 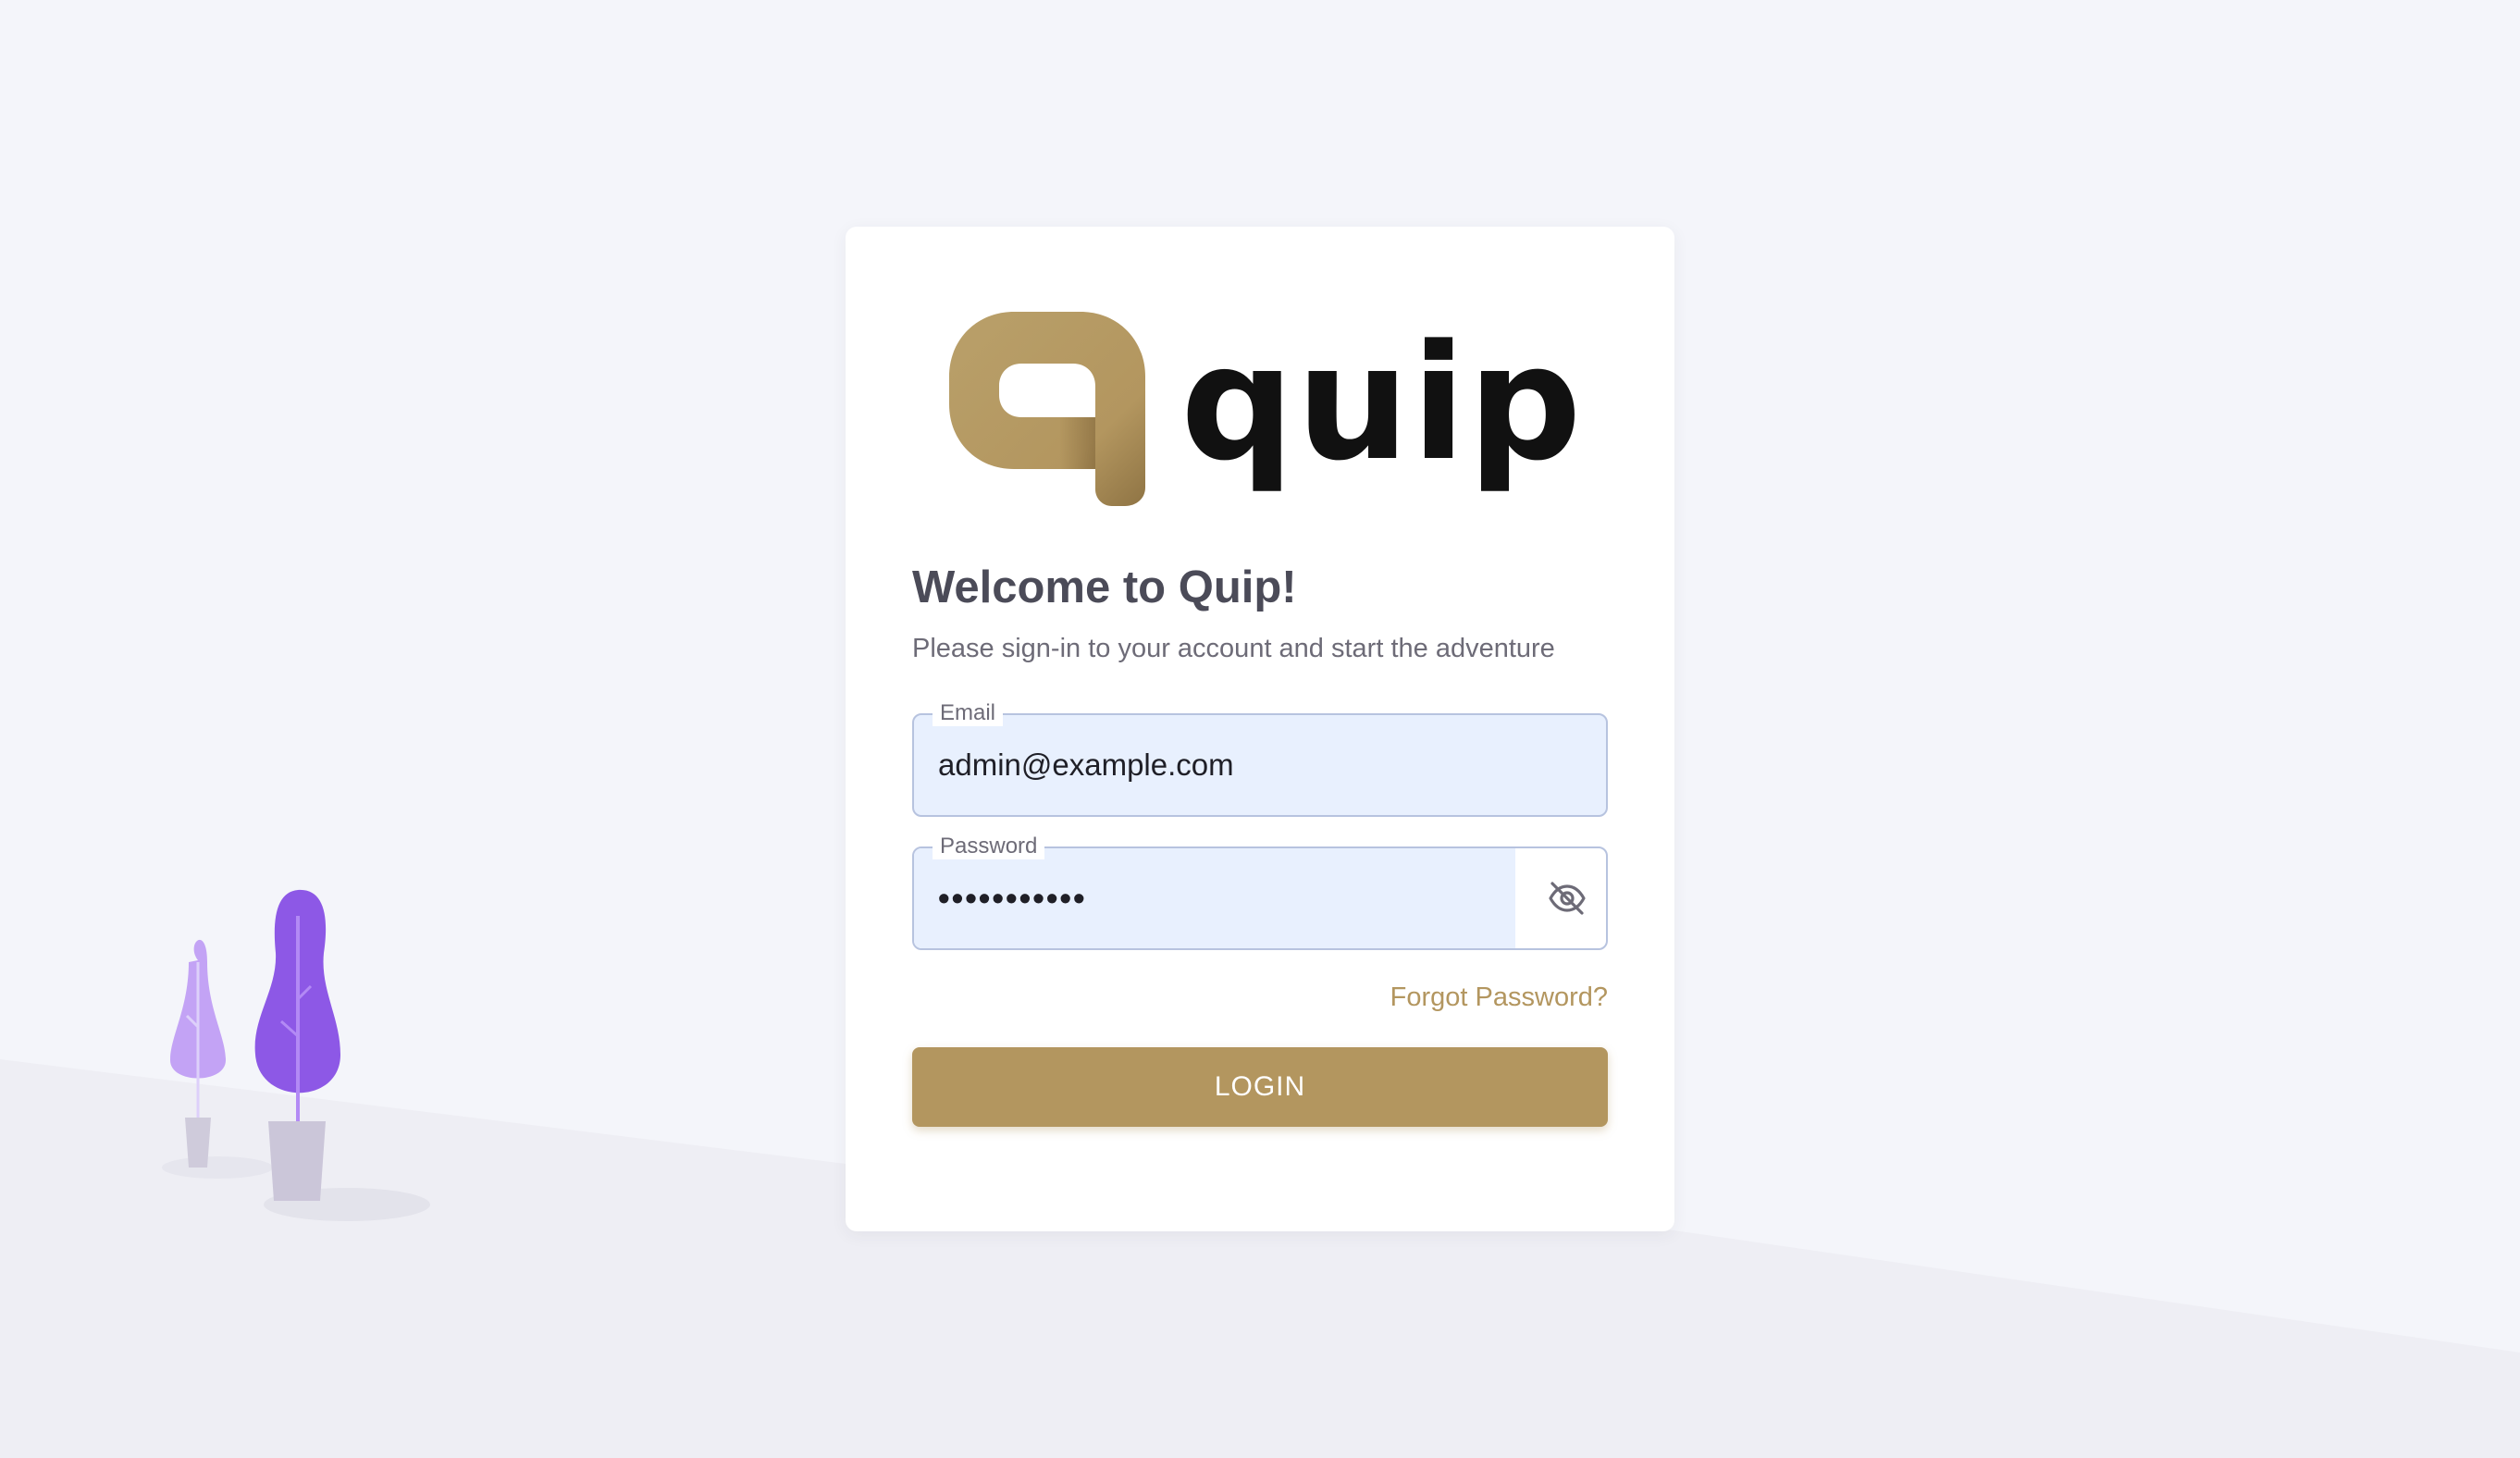 What do you see at coordinates (296, 1055) in the screenshot?
I see `plants-illustration` at bounding box center [296, 1055].